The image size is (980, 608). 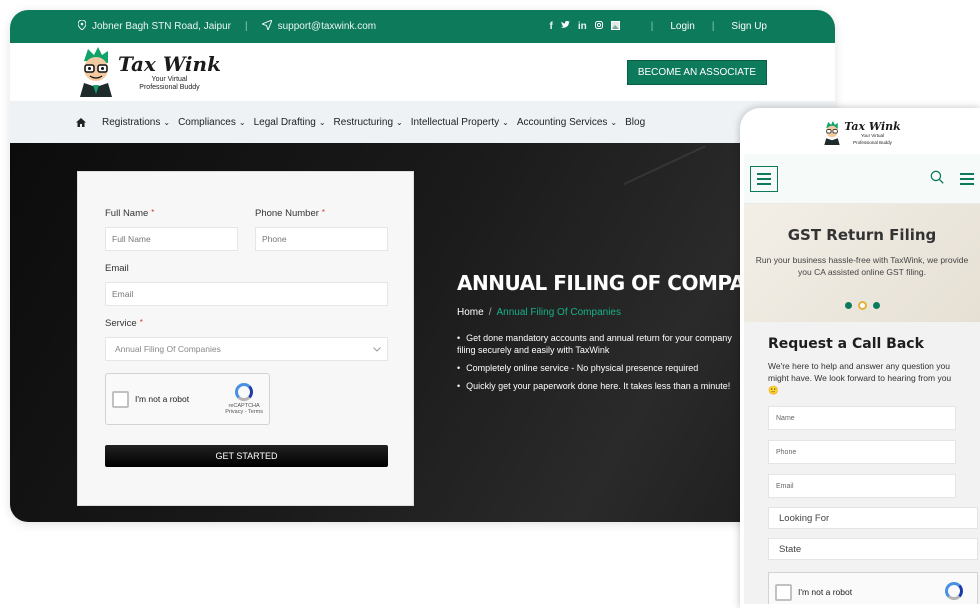 I want to click on nav-label: Intellectual Property, so click(x=455, y=122).